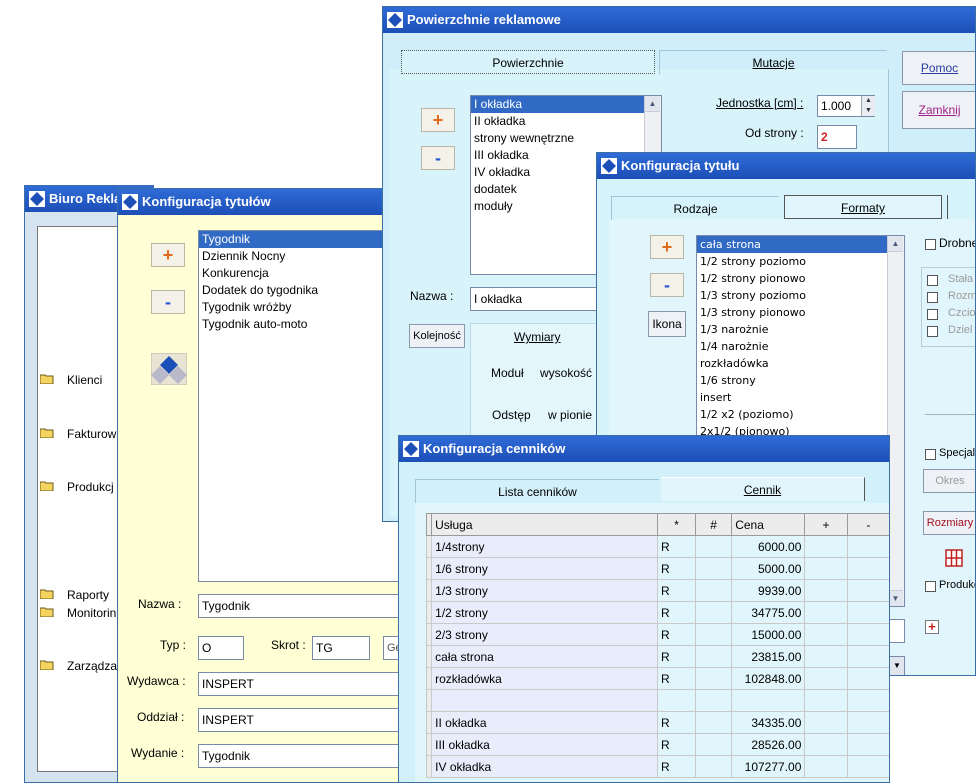 The width and height of the screenshot is (976, 783). What do you see at coordinates (544, 590) in the screenshot?
I see `cell-usluga: 1/3 strony` at bounding box center [544, 590].